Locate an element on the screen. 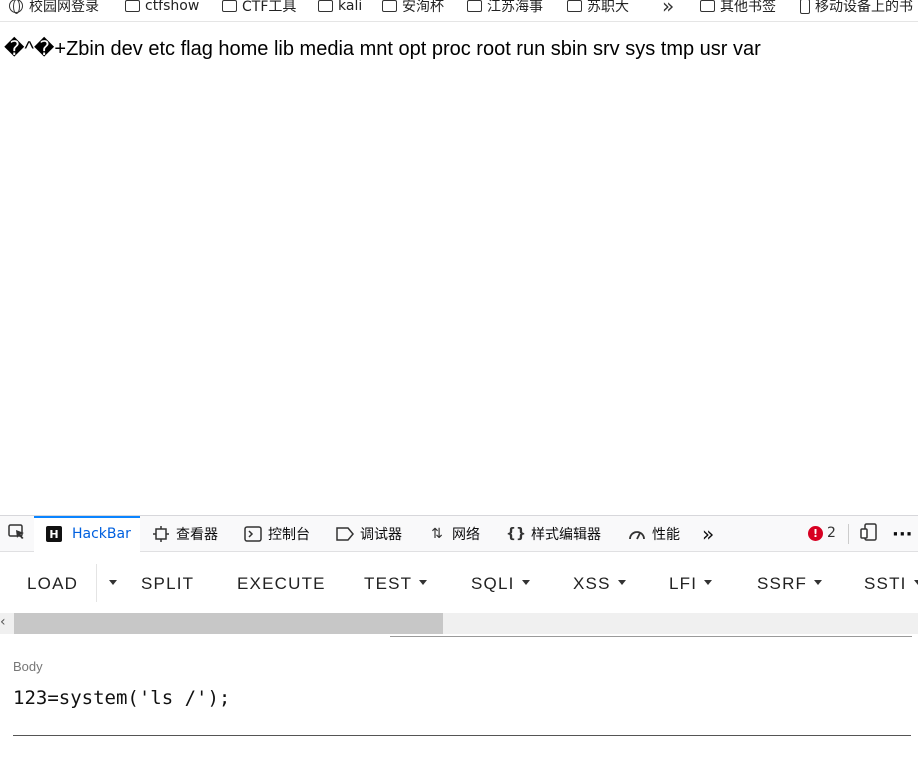 The image size is (918, 757). debugger-icon is located at coordinates (345, 534).